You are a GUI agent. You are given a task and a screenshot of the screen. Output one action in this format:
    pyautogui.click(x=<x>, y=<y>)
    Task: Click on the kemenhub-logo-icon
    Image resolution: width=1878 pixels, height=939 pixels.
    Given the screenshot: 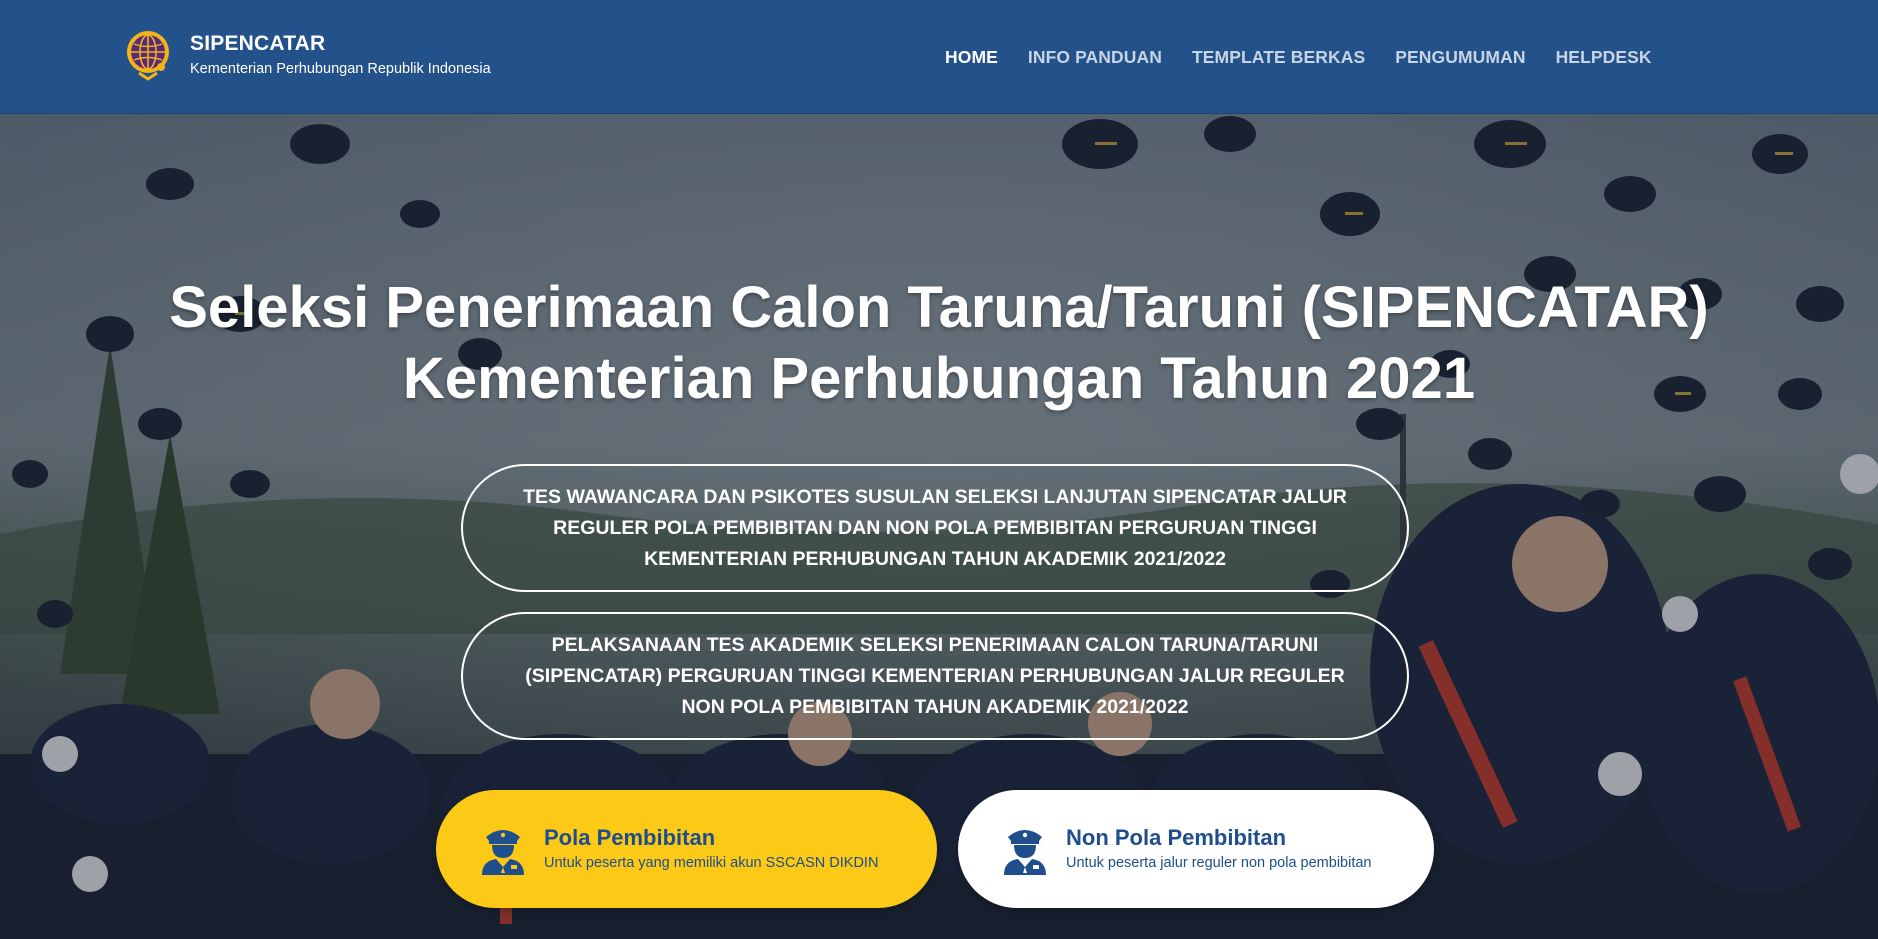 What is the action you would take?
    pyautogui.click(x=148, y=56)
    